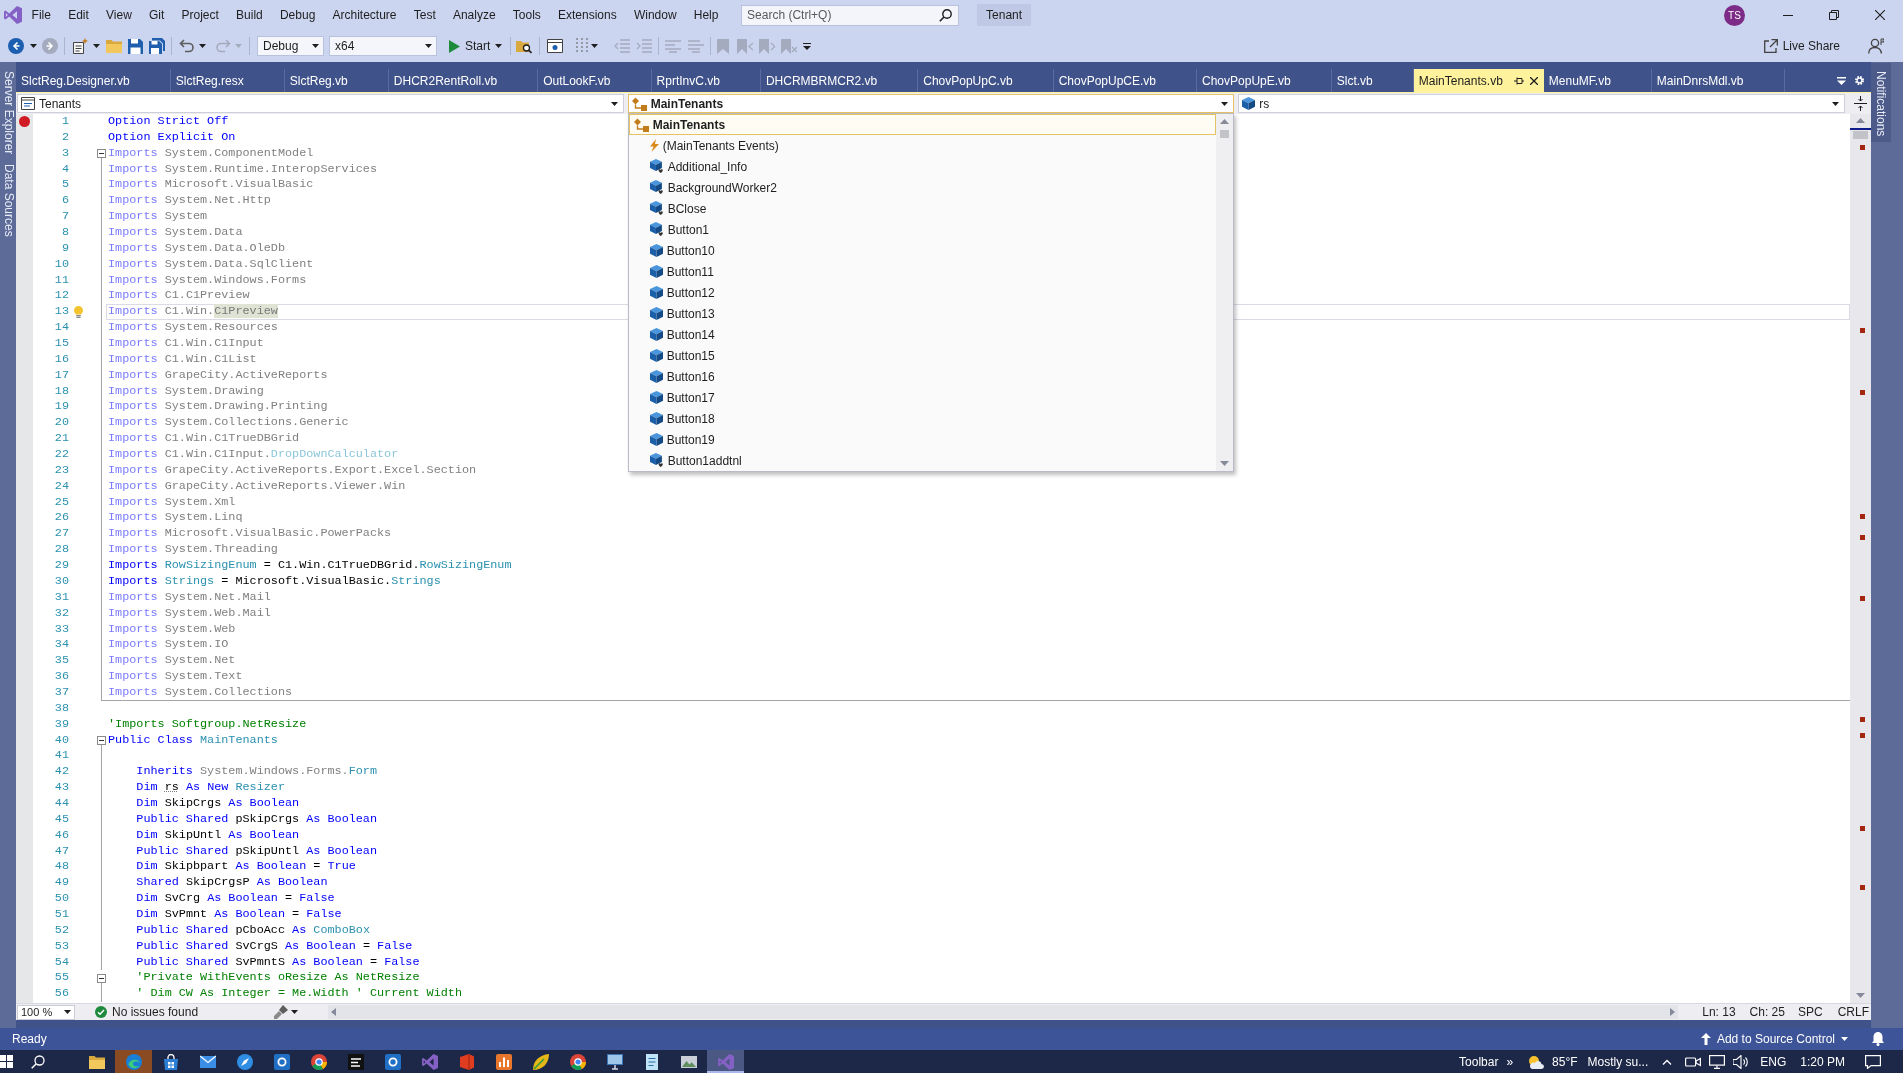  Describe the element at coordinates (922, 418) in the screenshot. I see `dropdown-item: Button18` at that location.